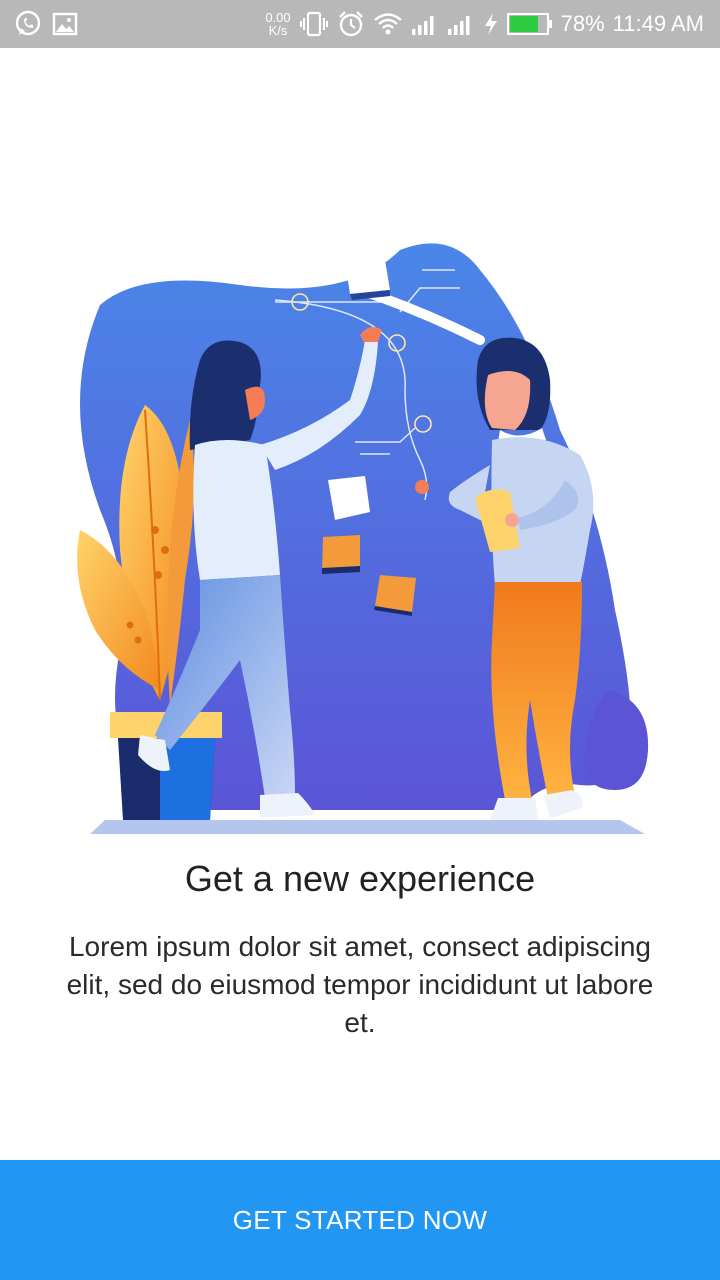  Describe the element at coordinates (28, 24) in the screenshot. I see `whatsapp-icon` at that location.